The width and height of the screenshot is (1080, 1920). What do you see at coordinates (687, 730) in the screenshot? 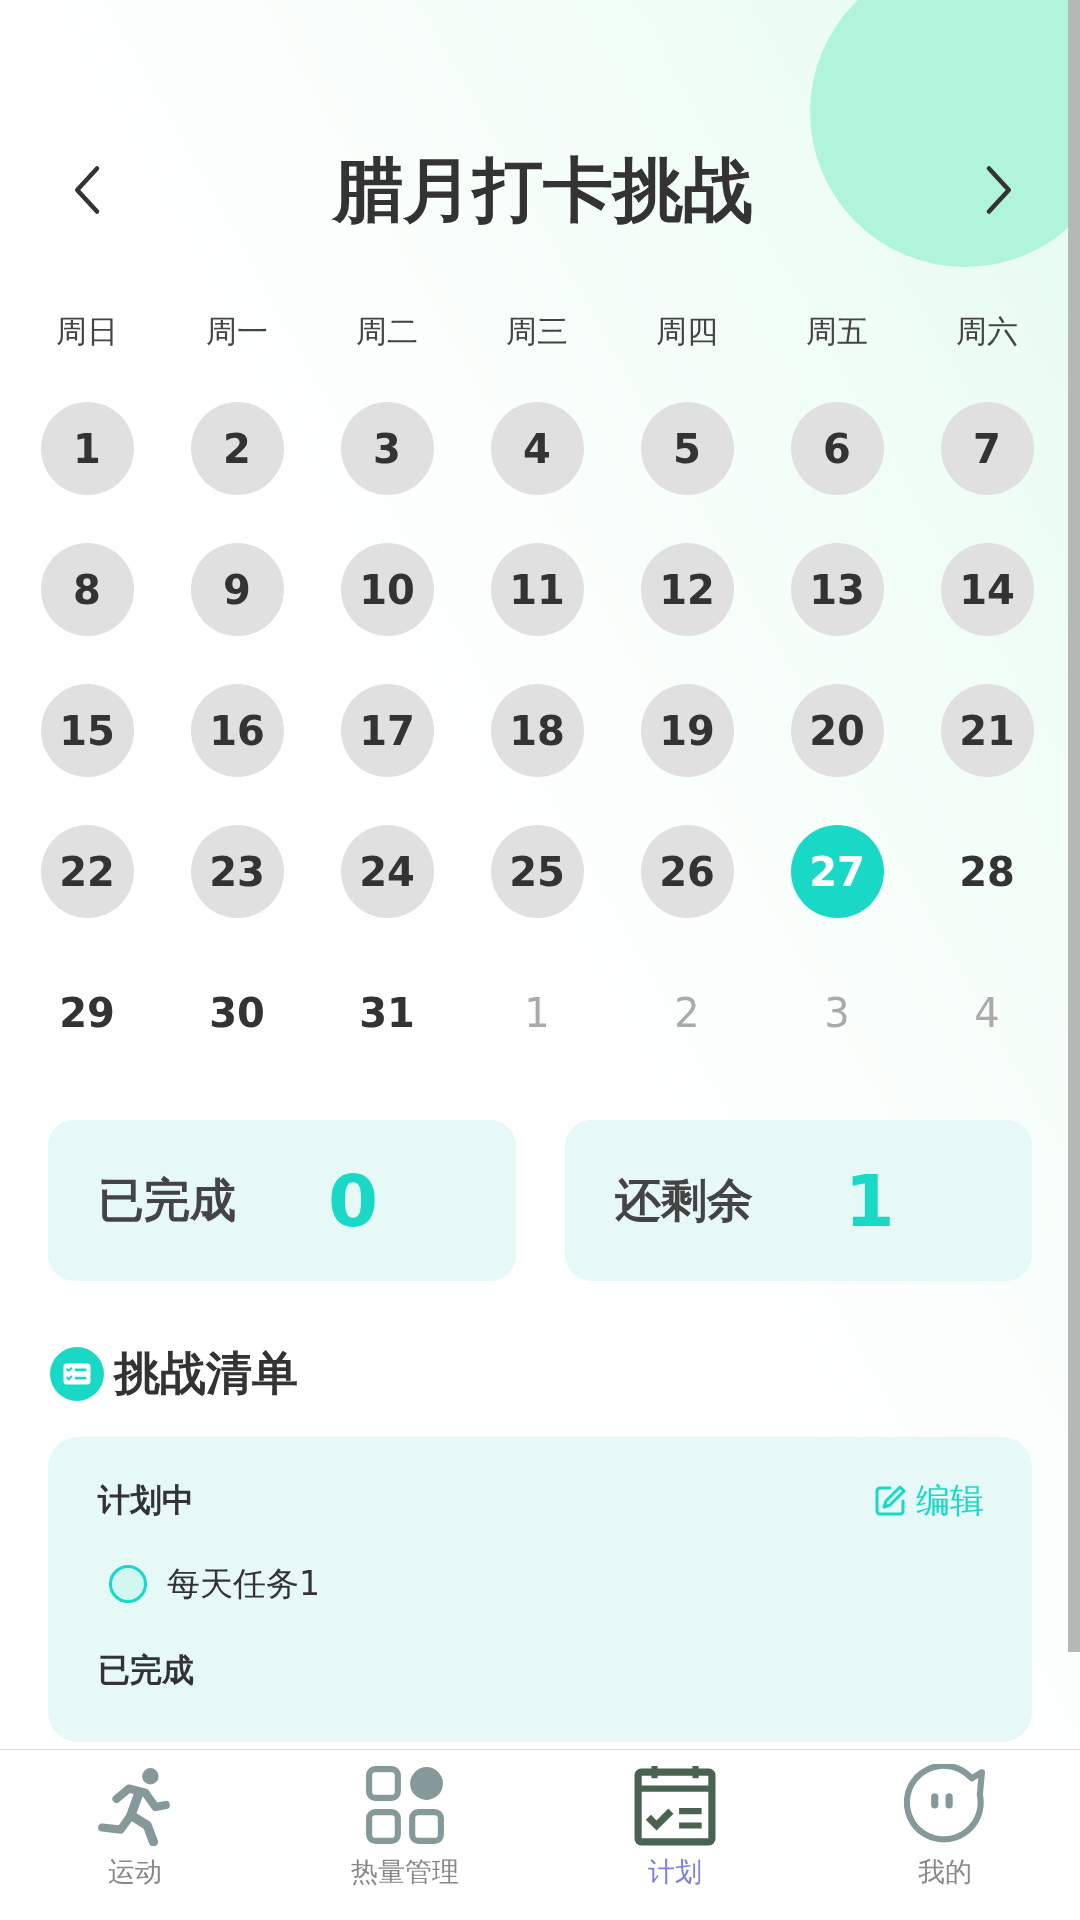
I see `calendar-day: 19` at bounding box center [687, 730].